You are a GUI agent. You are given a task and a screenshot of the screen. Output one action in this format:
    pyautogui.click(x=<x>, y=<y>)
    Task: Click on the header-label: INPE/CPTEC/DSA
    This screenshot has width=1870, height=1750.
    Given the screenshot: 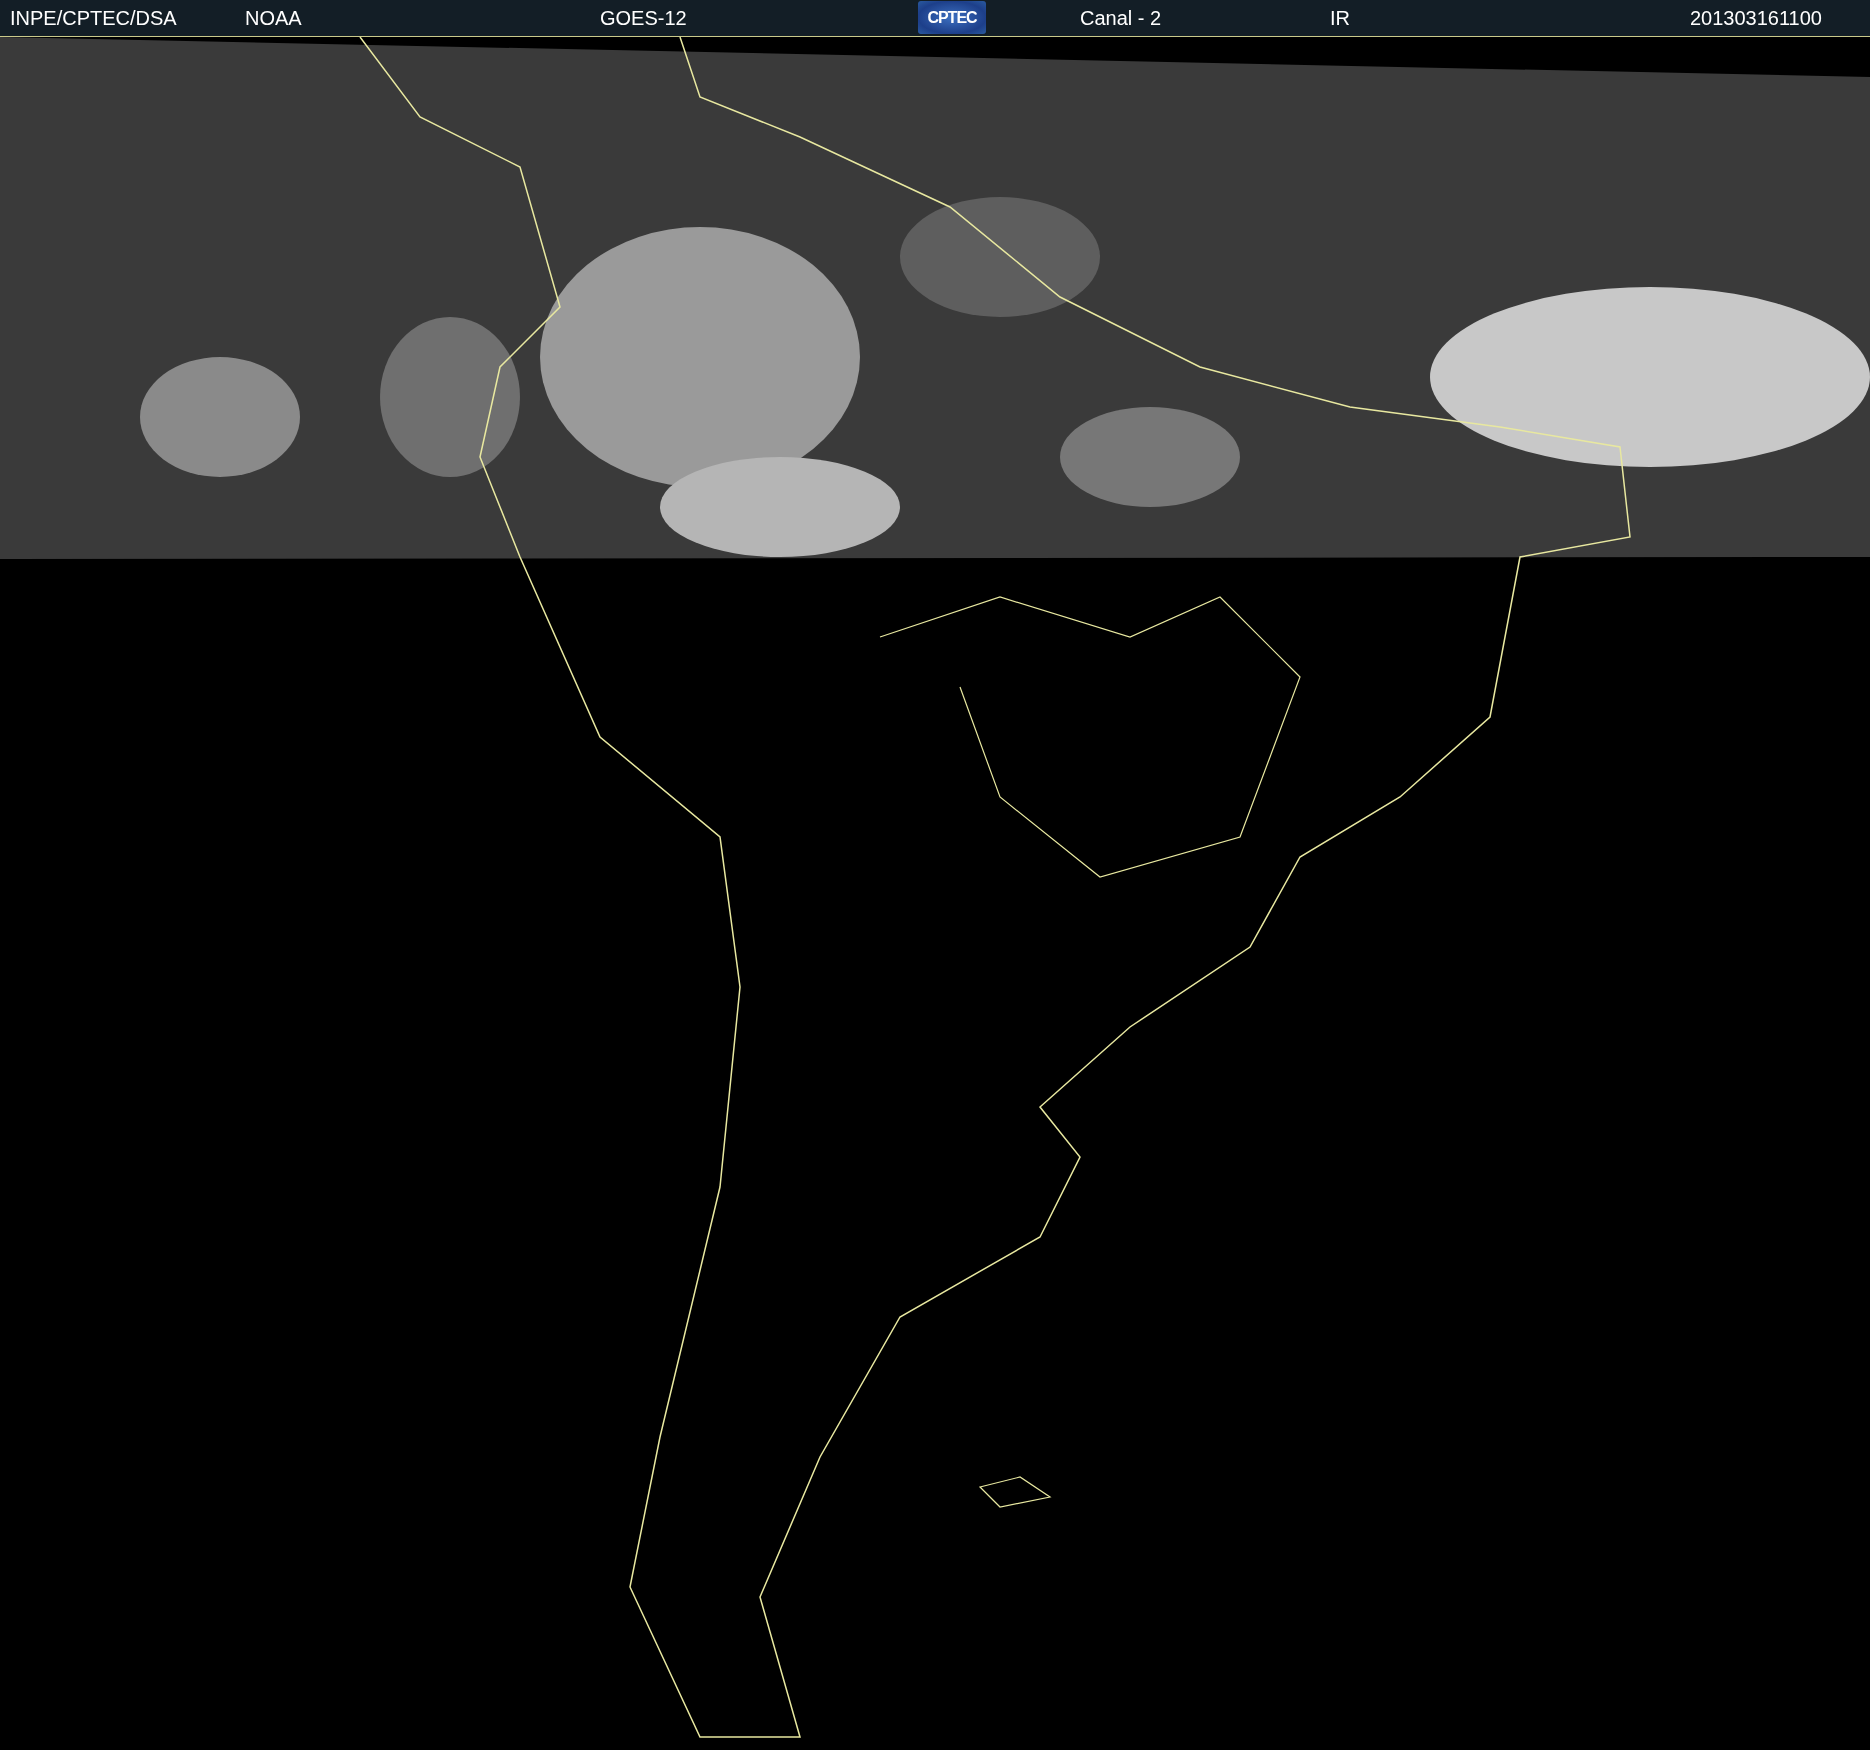 What is the action you would take?
    pyautogui.click(x=93, y=18)
    